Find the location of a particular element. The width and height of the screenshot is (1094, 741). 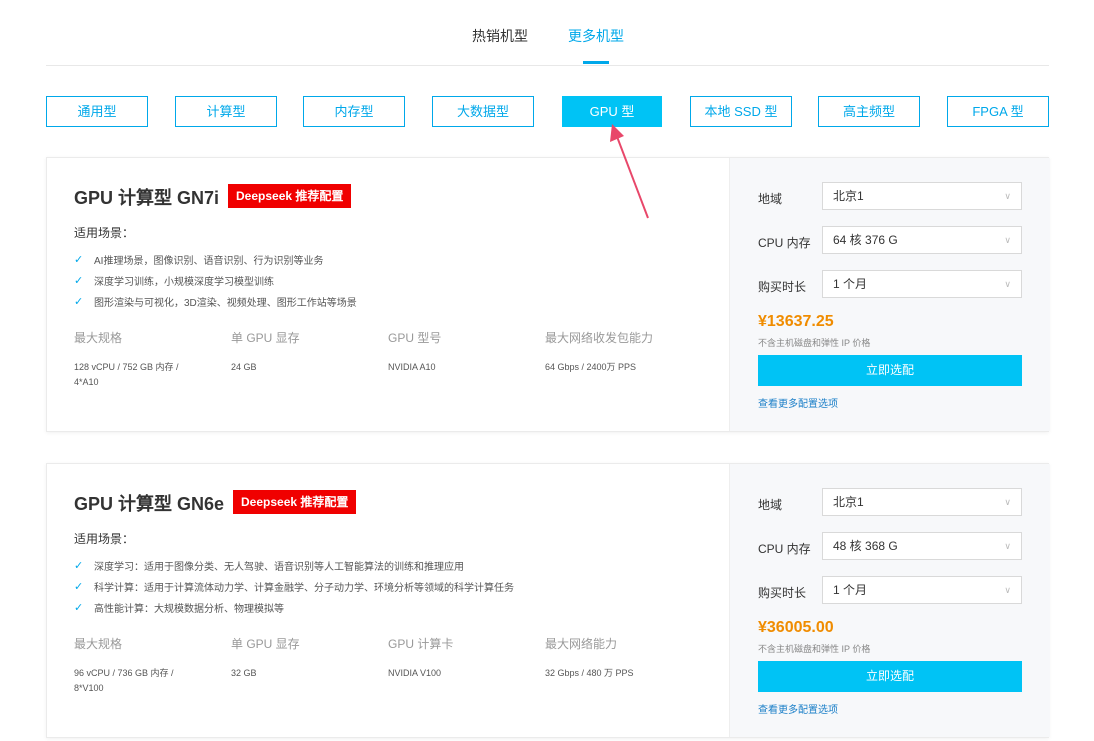

category-general: 通用型 is located at coordinates (97, 111).